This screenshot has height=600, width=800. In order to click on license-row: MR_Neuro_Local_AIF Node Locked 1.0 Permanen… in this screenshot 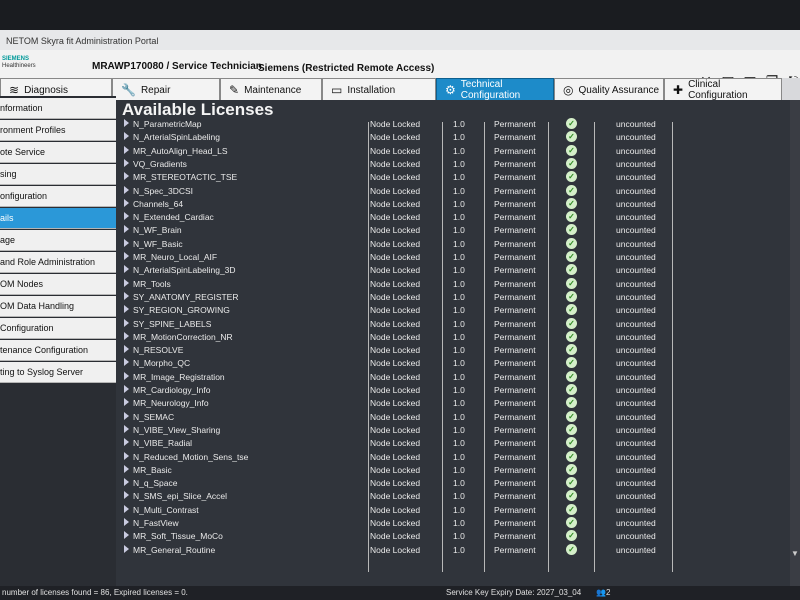, I will do `click(458, 257)`.